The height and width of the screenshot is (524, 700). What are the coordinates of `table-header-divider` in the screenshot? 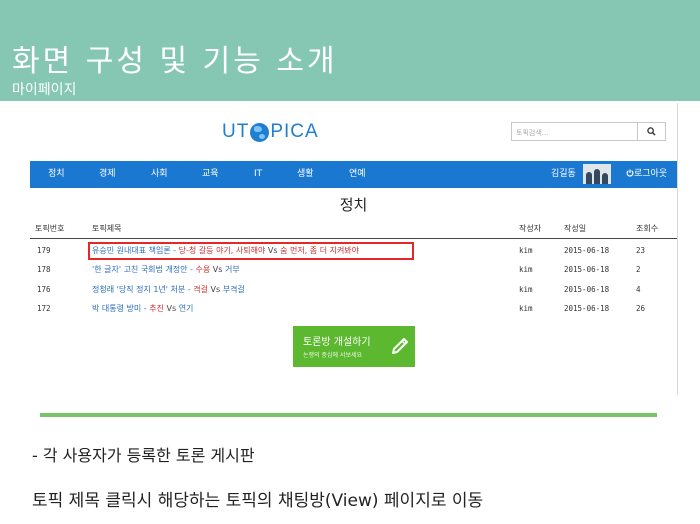 It's located at (353, 238).